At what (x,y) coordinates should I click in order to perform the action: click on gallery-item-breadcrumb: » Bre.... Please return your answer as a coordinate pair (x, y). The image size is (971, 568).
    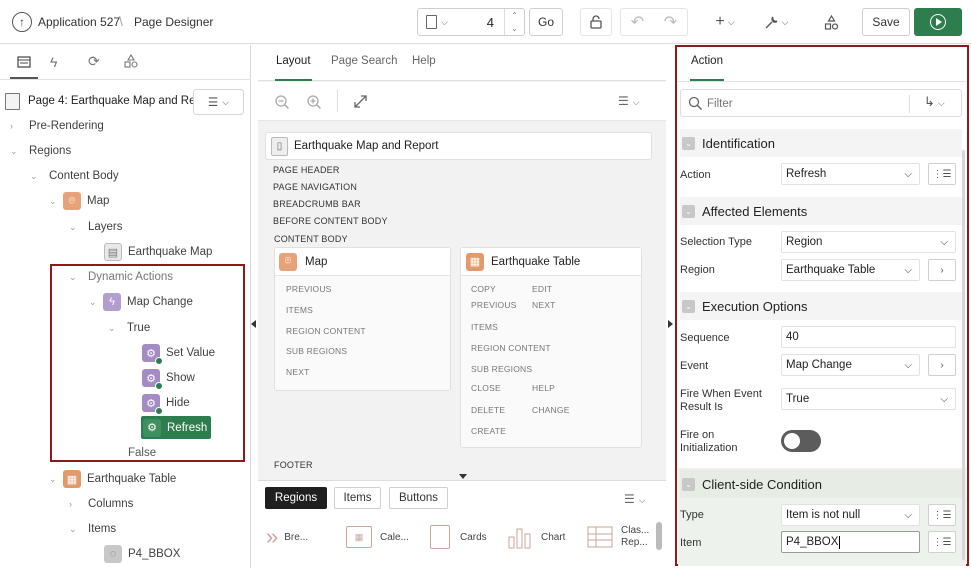
    Looking at the image, I should click on (287, 537).